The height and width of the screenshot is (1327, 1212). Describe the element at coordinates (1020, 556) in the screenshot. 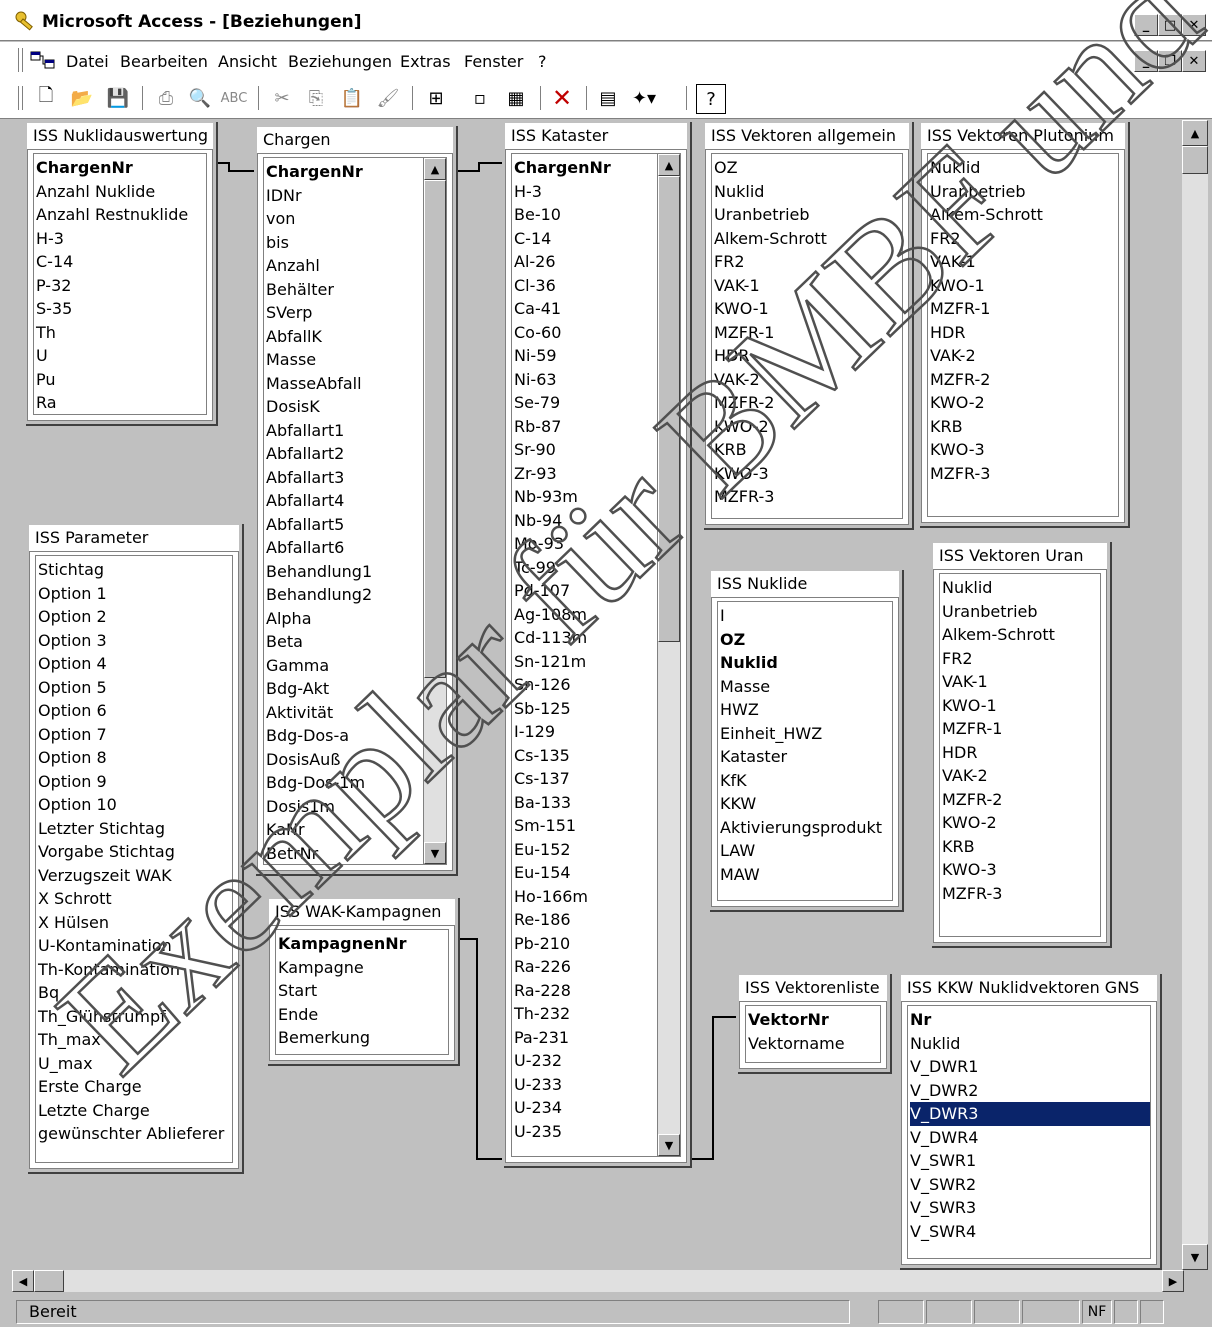

I see `table-title: ISS Vektoren Uran` at that location.